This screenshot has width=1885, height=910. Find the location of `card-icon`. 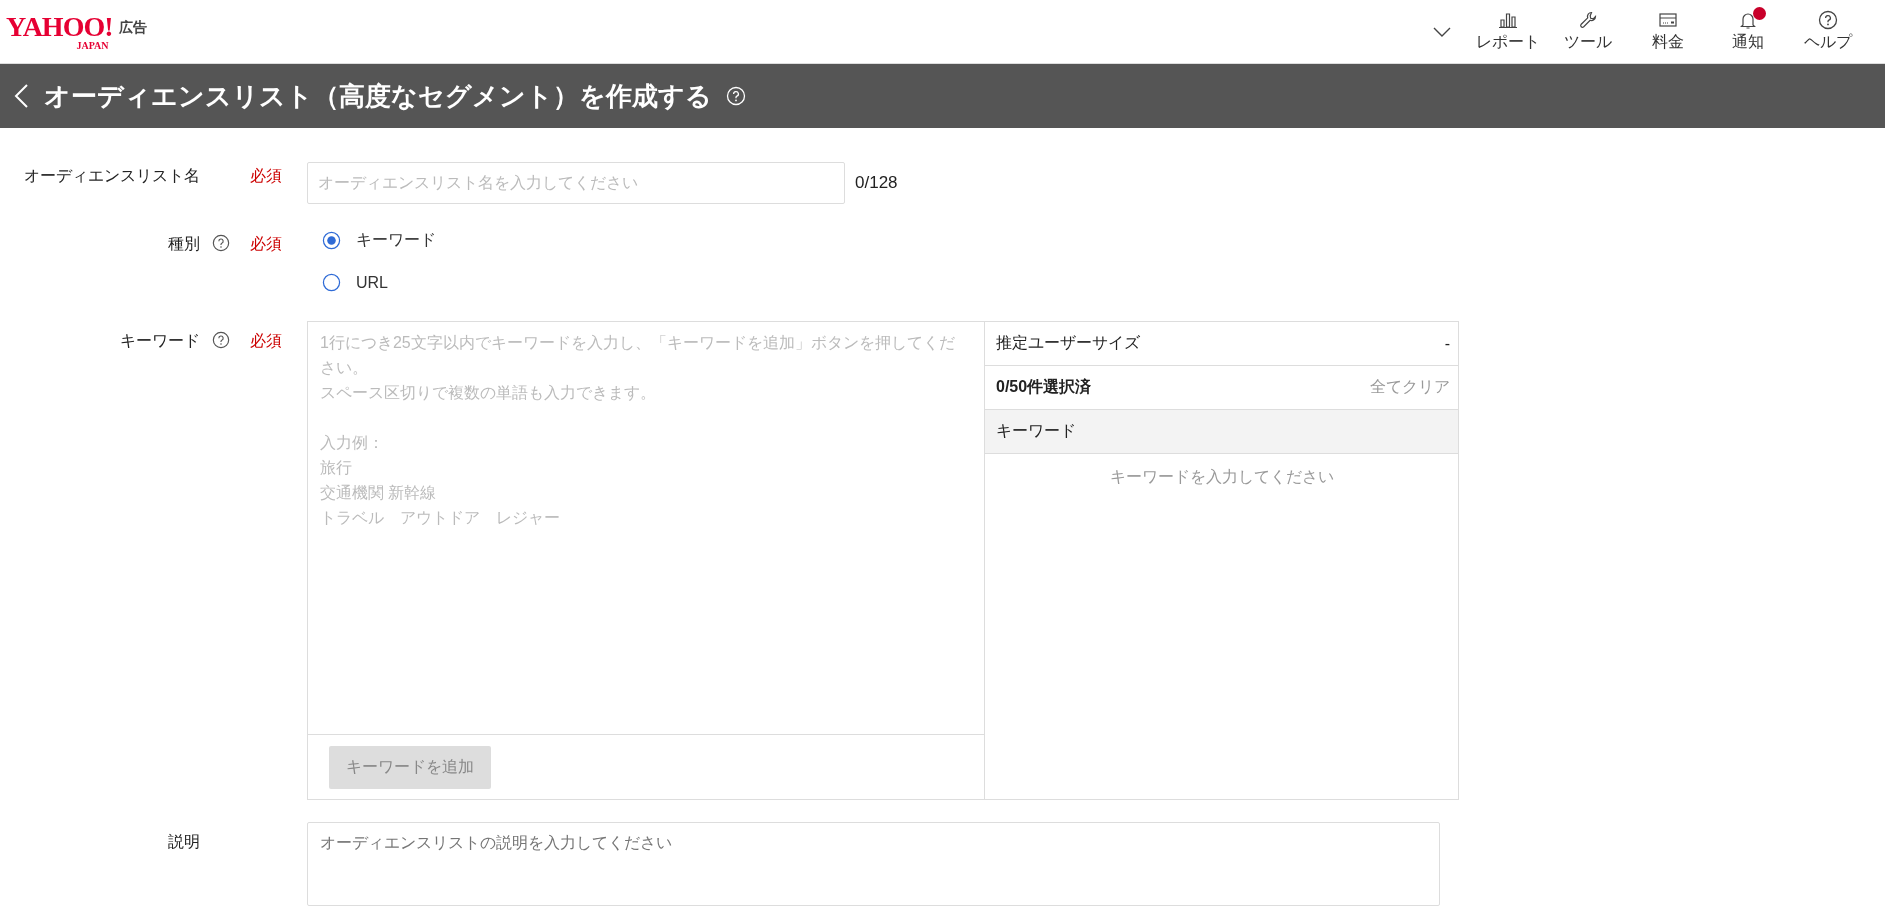

card-icon is located at coordinates (1668, 20).